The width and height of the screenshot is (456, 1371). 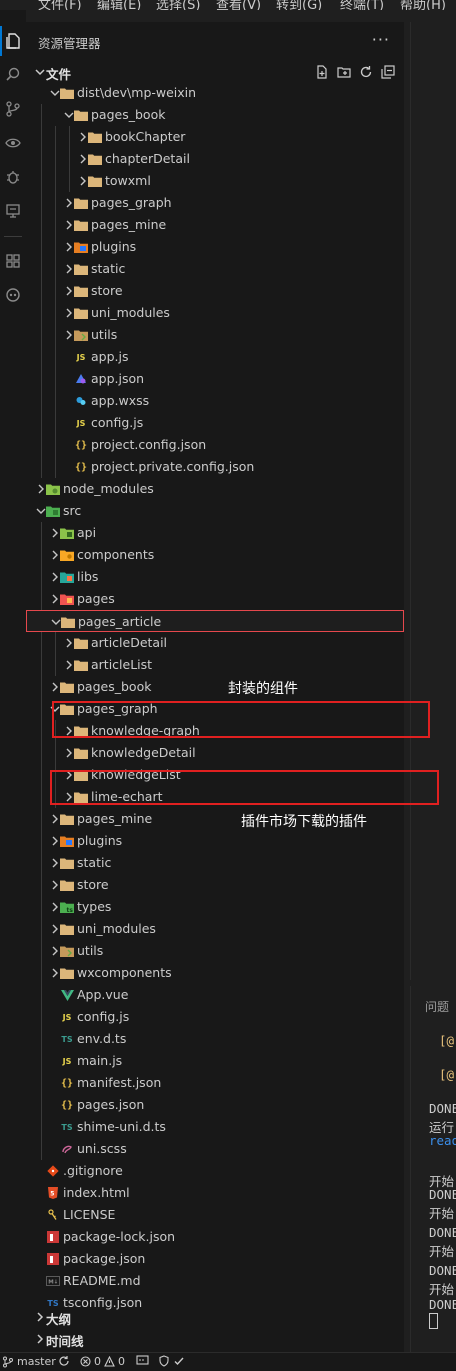 I want to click on menu-item: 文件(F), so click(x=60, y=5).